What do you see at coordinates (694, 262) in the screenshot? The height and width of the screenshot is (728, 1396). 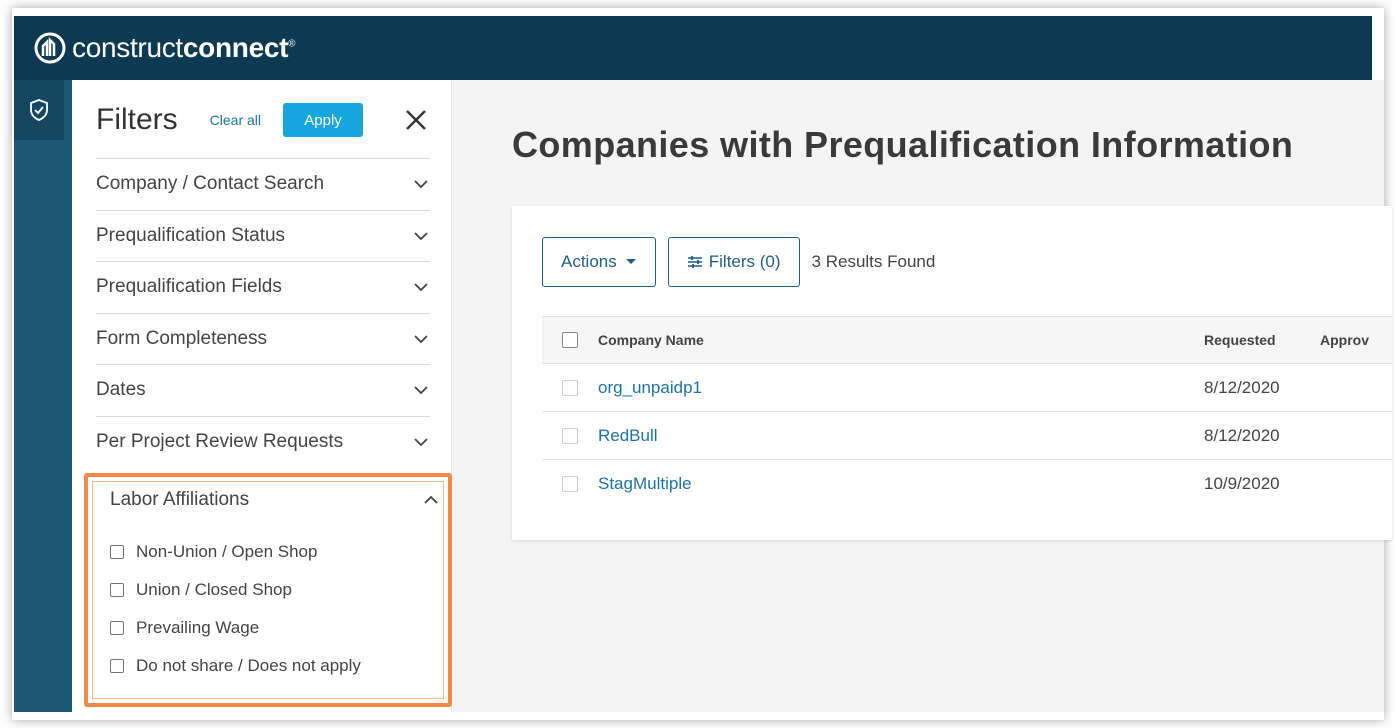 I see `sliders-icon` at bounding box center [694, 262].